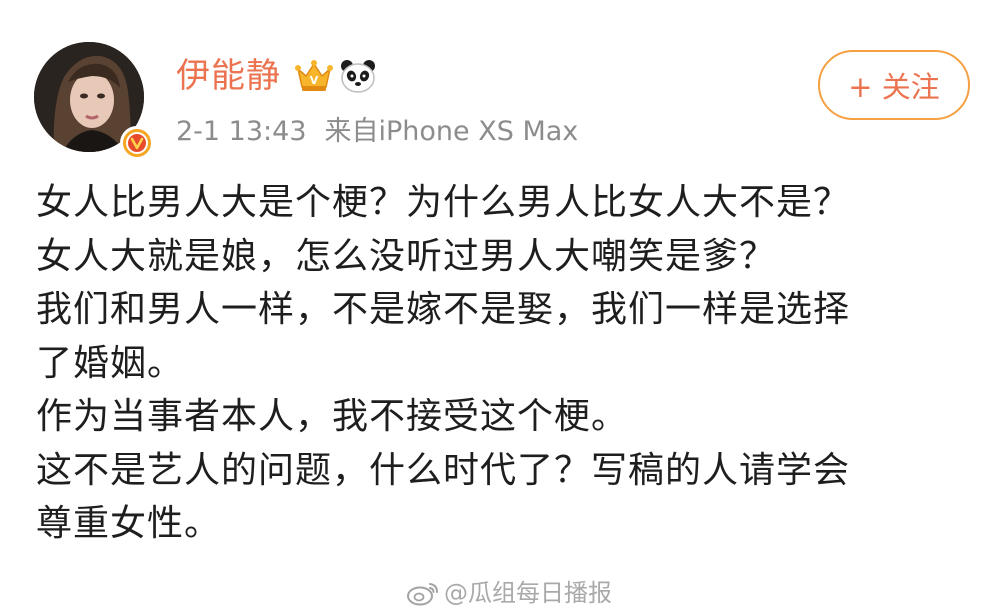 This screenshot has height=612, width=1000. Describe the element at coordinates (443, 202) in the screenshot. I see `post-text-line: 女人比男人大是个梗？为什么男人比女人大不是？` at that location.